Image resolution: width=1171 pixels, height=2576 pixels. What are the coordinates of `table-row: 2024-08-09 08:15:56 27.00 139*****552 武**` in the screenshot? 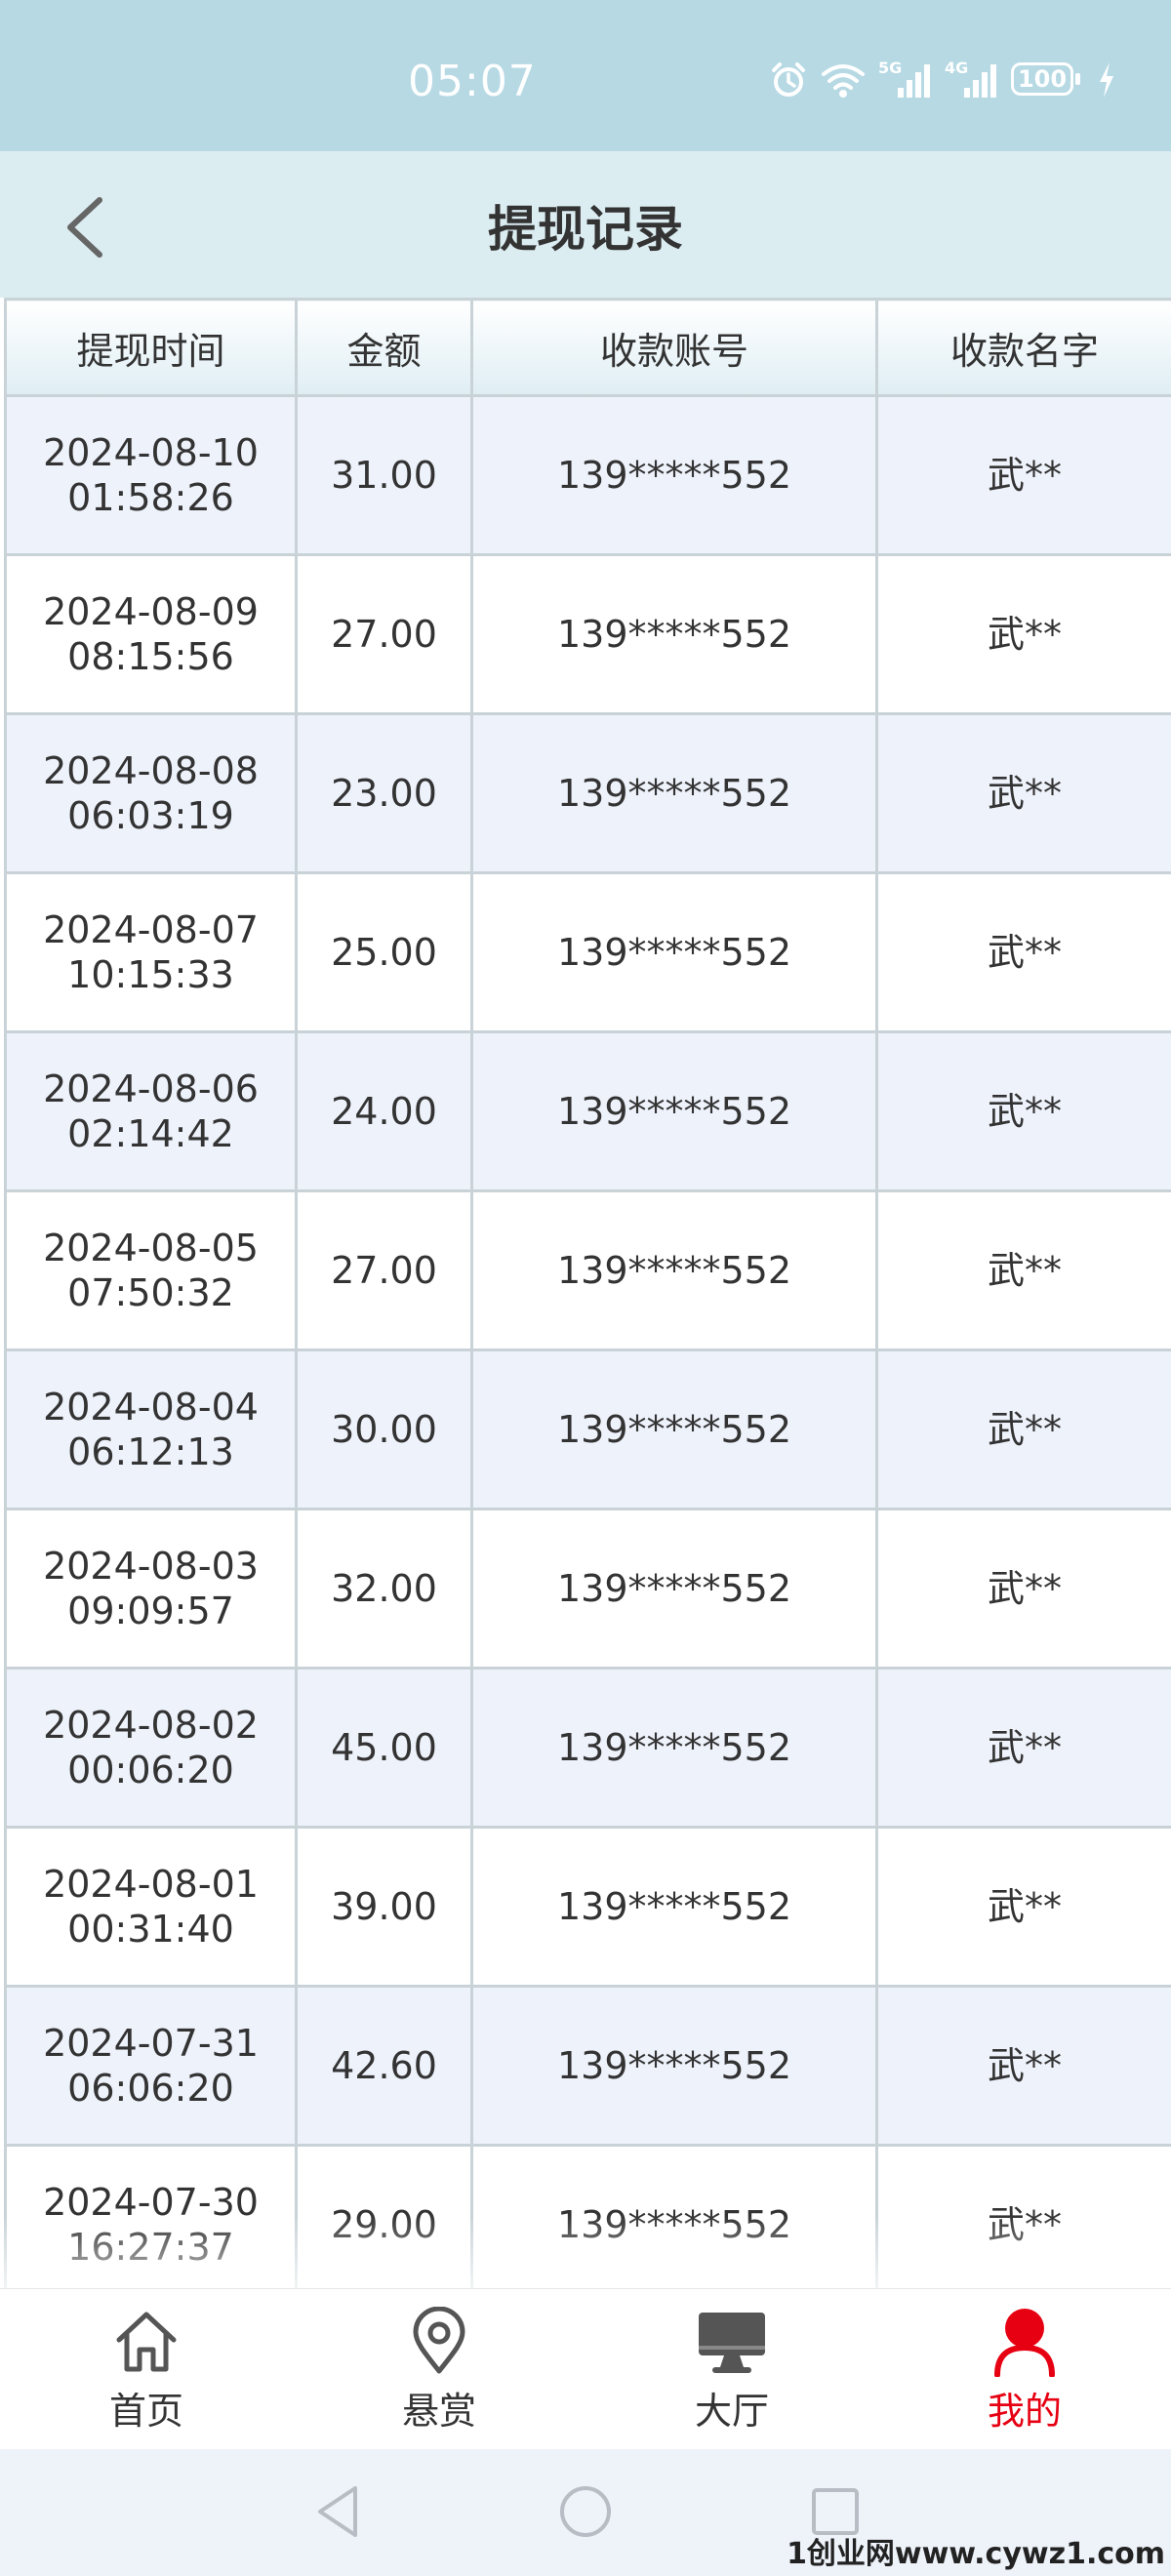 It's located at (587, 634).